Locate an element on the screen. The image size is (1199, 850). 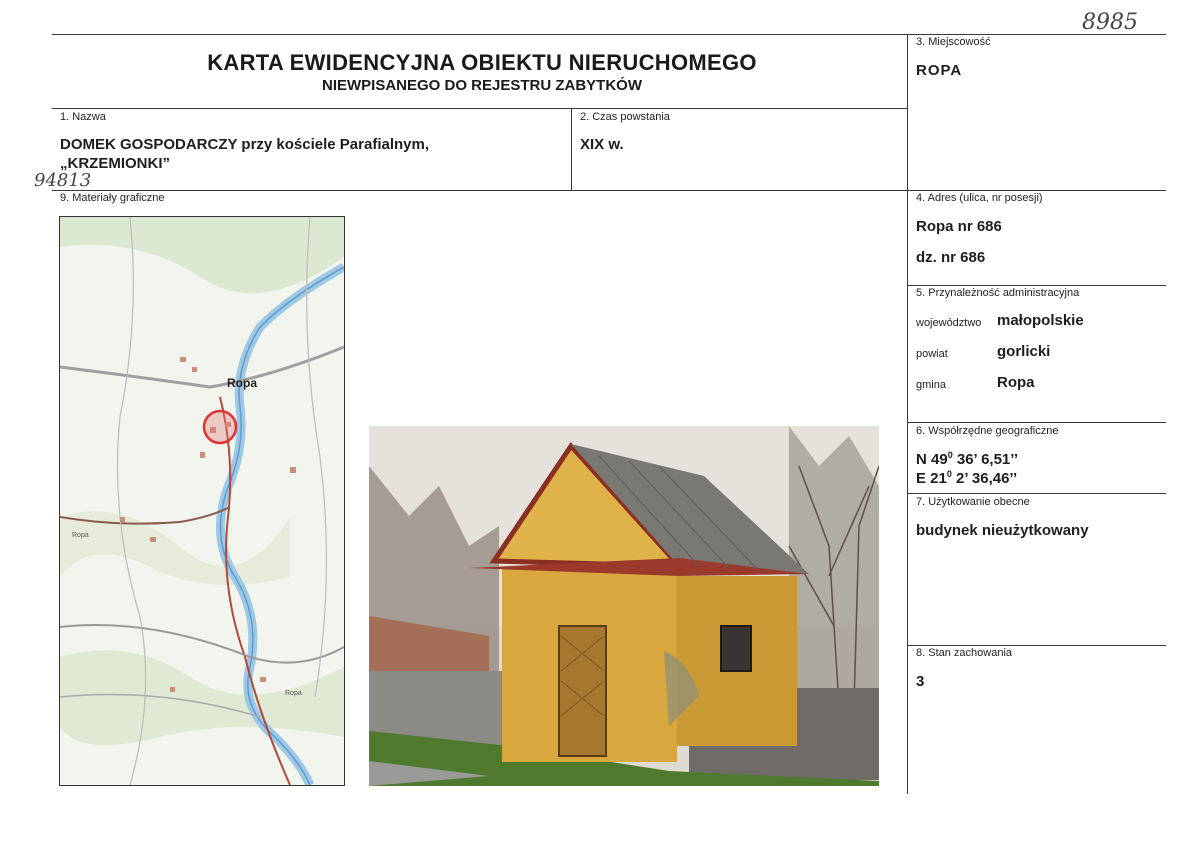
right-column-divider is located at coordinates (907, 414).